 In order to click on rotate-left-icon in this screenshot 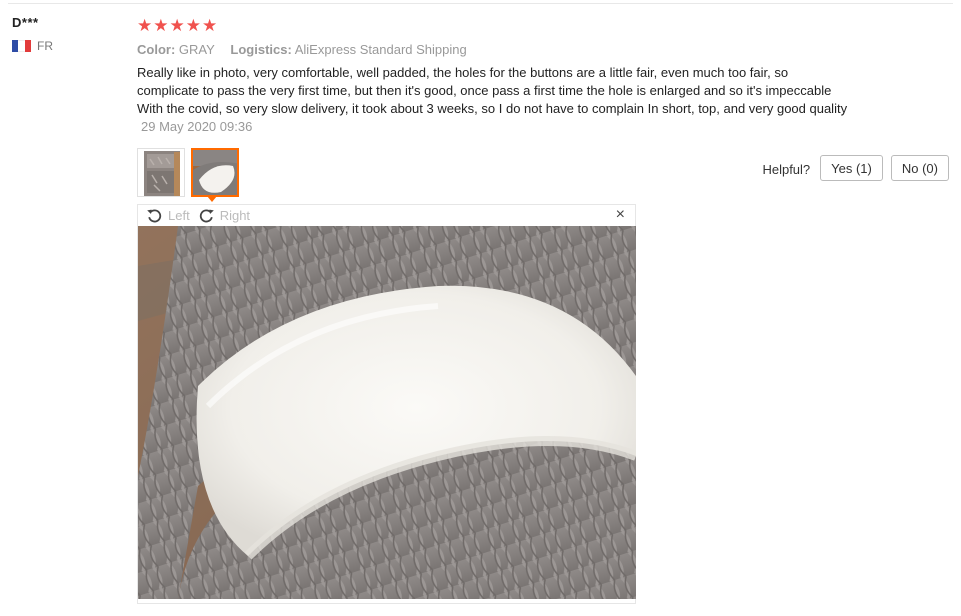, I will do `click(154, 216)`.